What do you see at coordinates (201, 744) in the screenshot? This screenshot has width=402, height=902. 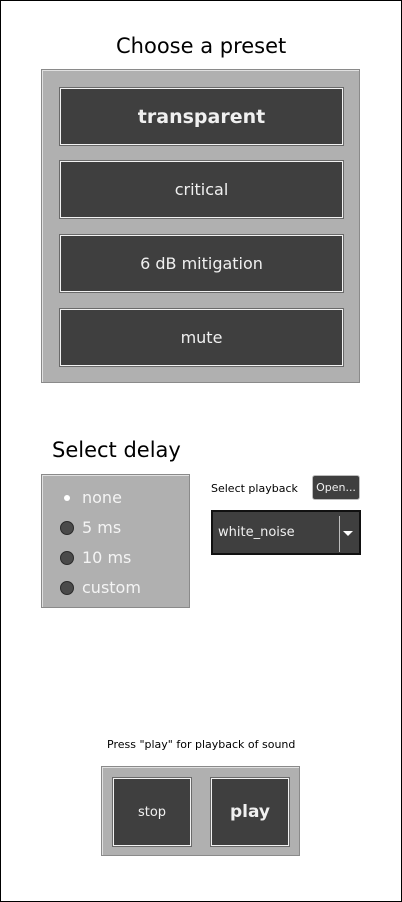 I see `transport-hint: Press "play" for playback of sound` at bounding box center [201, 744].